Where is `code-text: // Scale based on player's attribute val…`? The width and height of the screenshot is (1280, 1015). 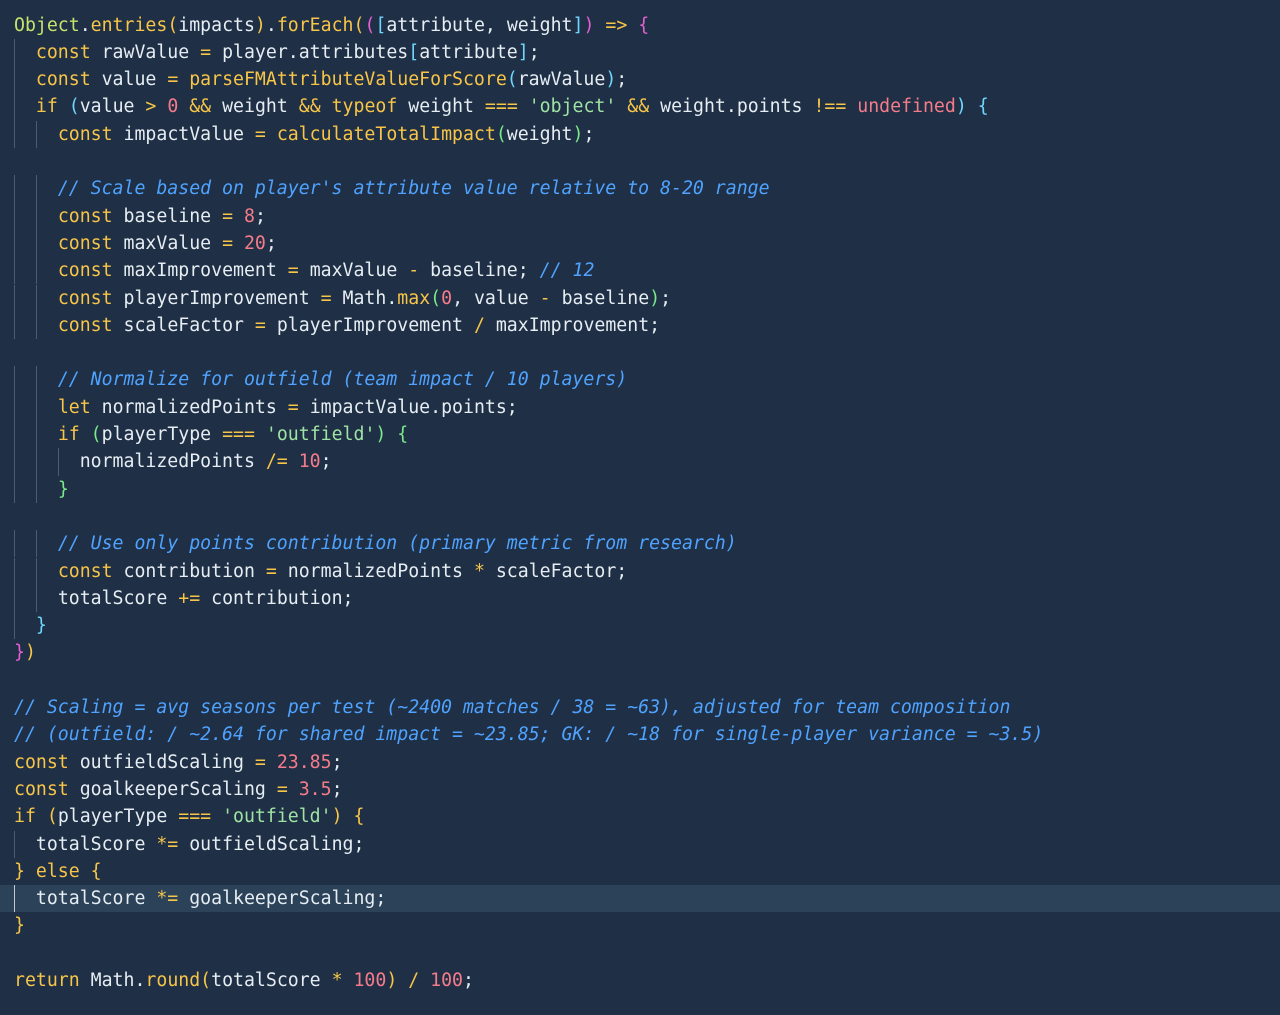
code-text: // Scale based on player's attribute val… is located at coordinates (413, 189).